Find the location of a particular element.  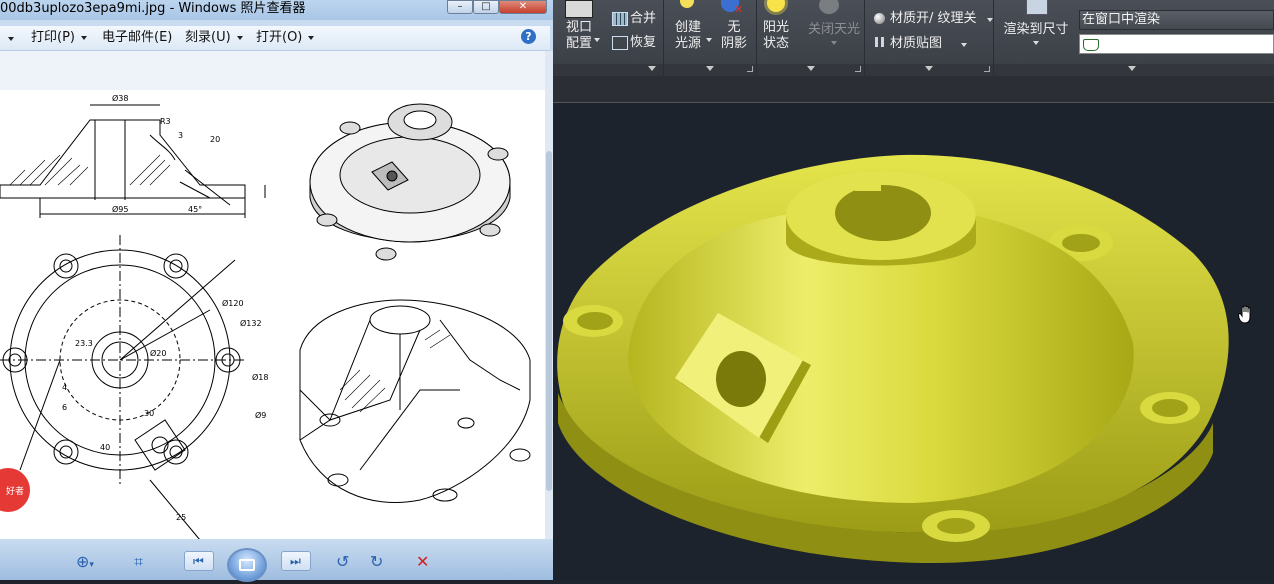

no-shadow-x-icon: ✕ is located at coordinates (739, 9).